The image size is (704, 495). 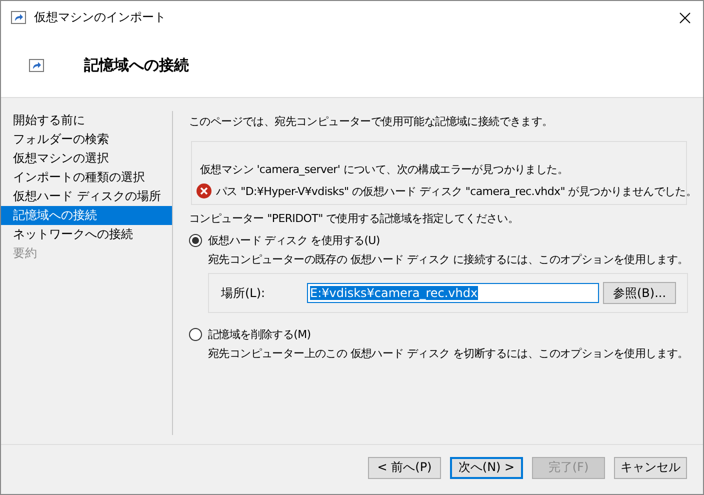 What do you see at coordinates (456, 191) in the screenshot?
I see `error-detail: パス "D:¥Hyper-V¥vdisks" の仮想ハード ディスク "camera_rec.vhdx" が見つかりませんでした。` at bounding box center [456, 191].